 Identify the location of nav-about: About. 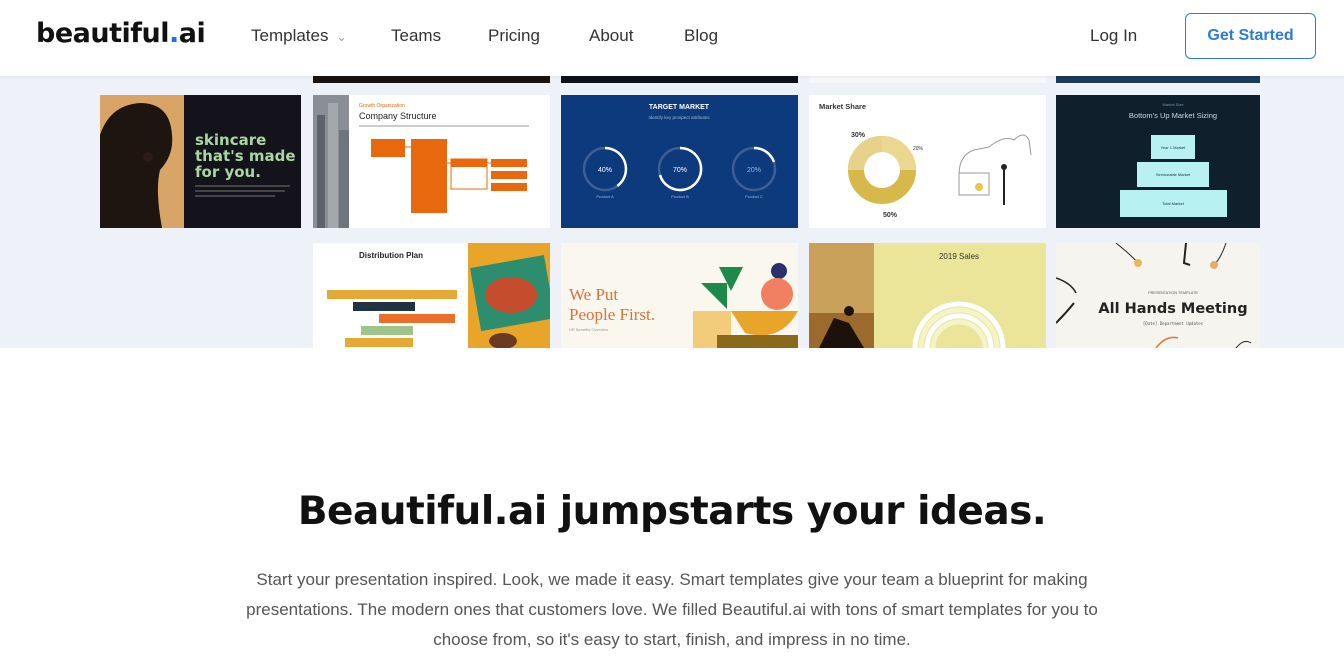
(611, 36).